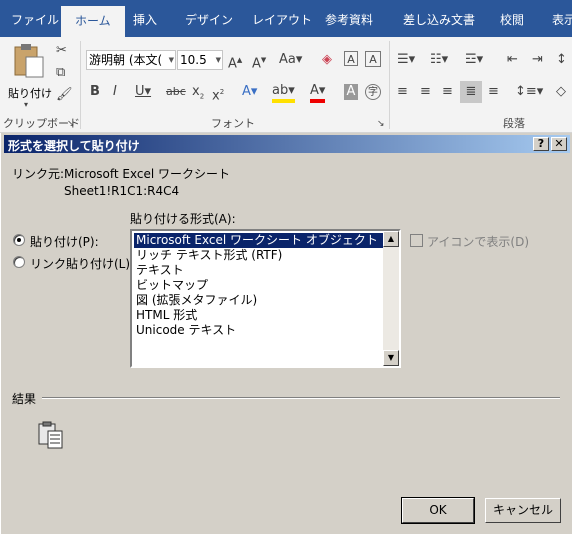 The image size is (572, 534). I want to click on paste-button: 貼り付け ▾, so click(29, 76).